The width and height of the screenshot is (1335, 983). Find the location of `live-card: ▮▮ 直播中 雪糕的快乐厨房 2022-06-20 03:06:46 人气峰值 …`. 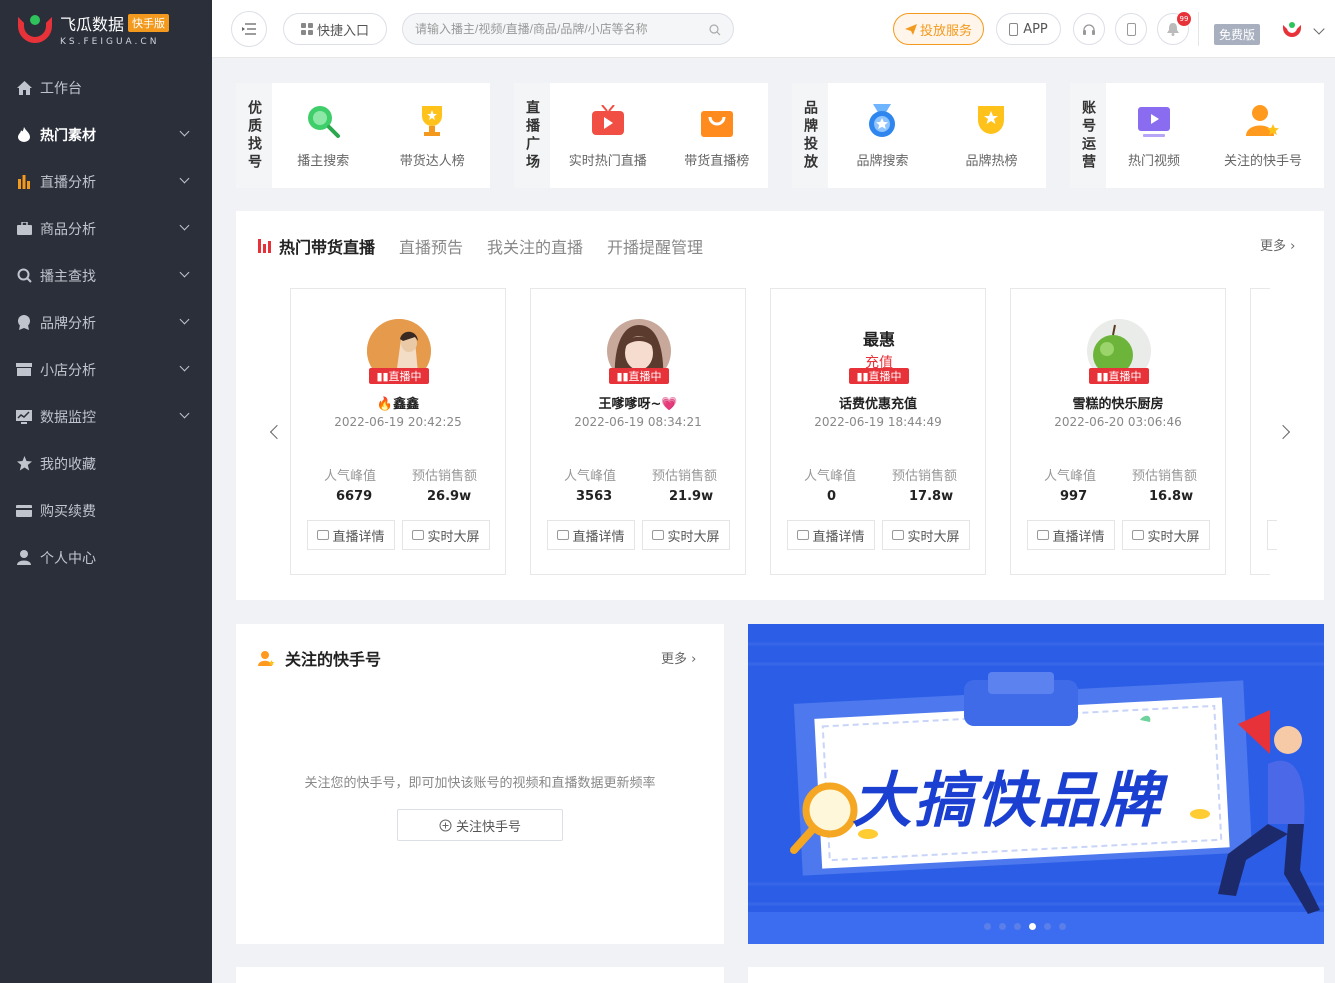

live-card: ▮▮ 直播中 雪糕的快乐厨房 2022-06-20 03:06:46 人气峰值 … is located at coordinates (1118, 431).